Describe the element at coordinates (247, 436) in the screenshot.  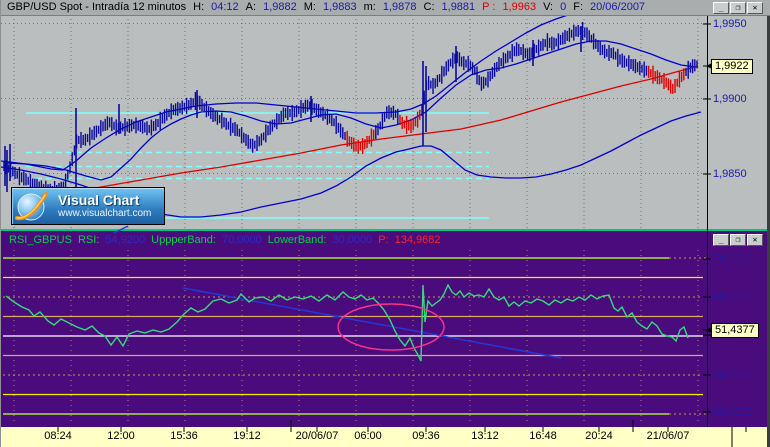
I see `time-axis-label: 19:12` at that location.